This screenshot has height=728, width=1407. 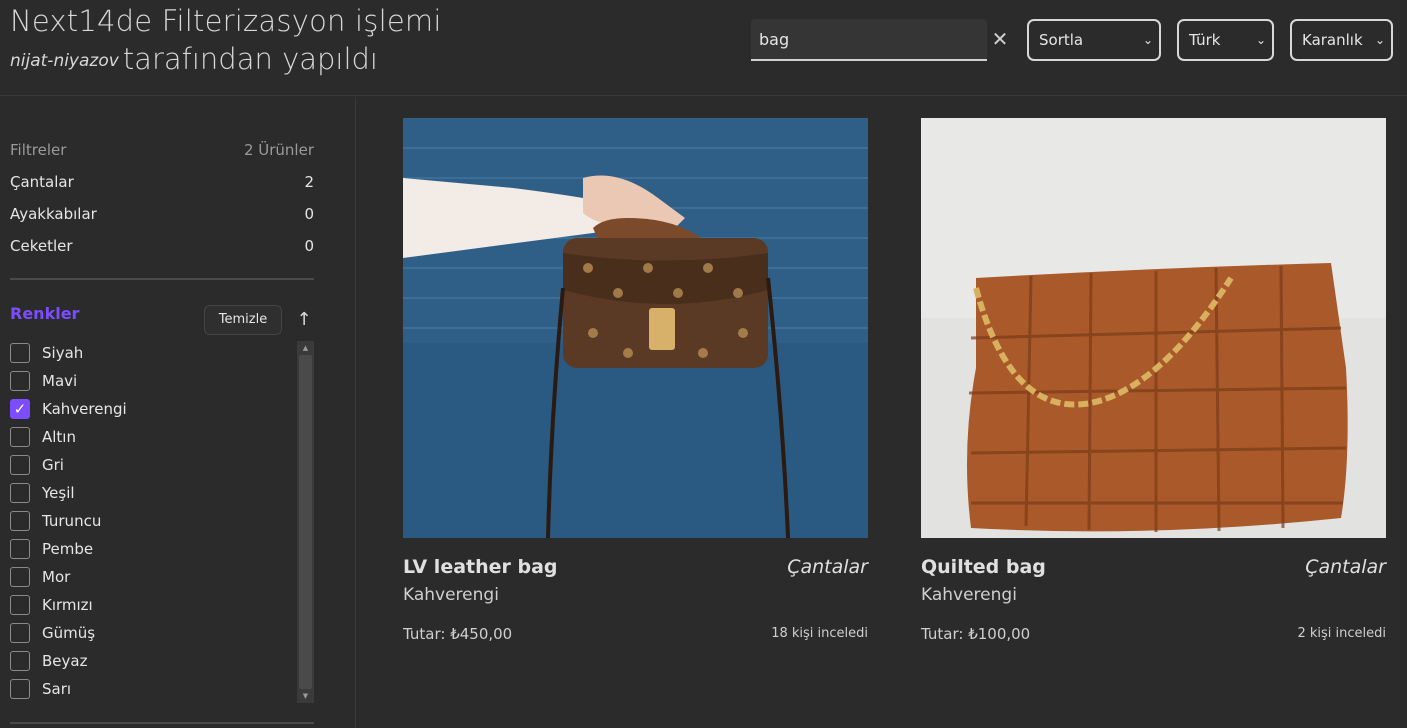 I want to click on category-item-cantalar: Çantalar 2, so click(x=162, y=182).